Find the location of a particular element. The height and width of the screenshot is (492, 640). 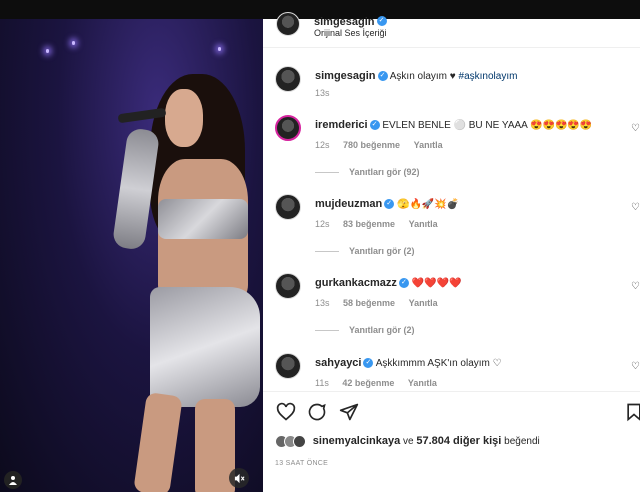

comment-username: mujdeuzman is located at coordinates (348, 204).